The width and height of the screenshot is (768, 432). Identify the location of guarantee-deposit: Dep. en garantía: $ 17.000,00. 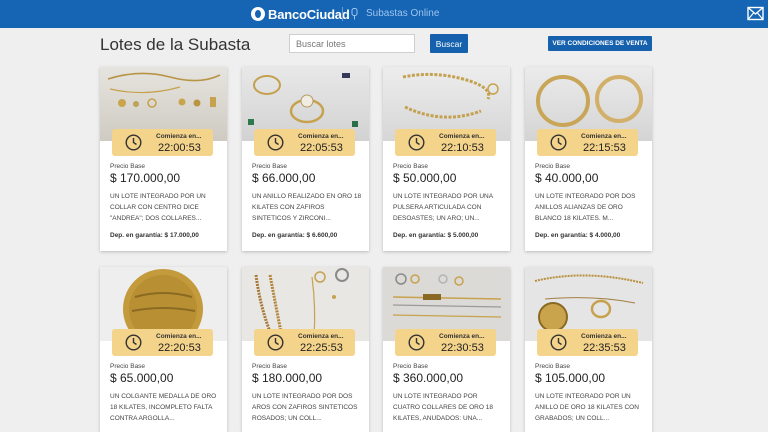
(154, 235).